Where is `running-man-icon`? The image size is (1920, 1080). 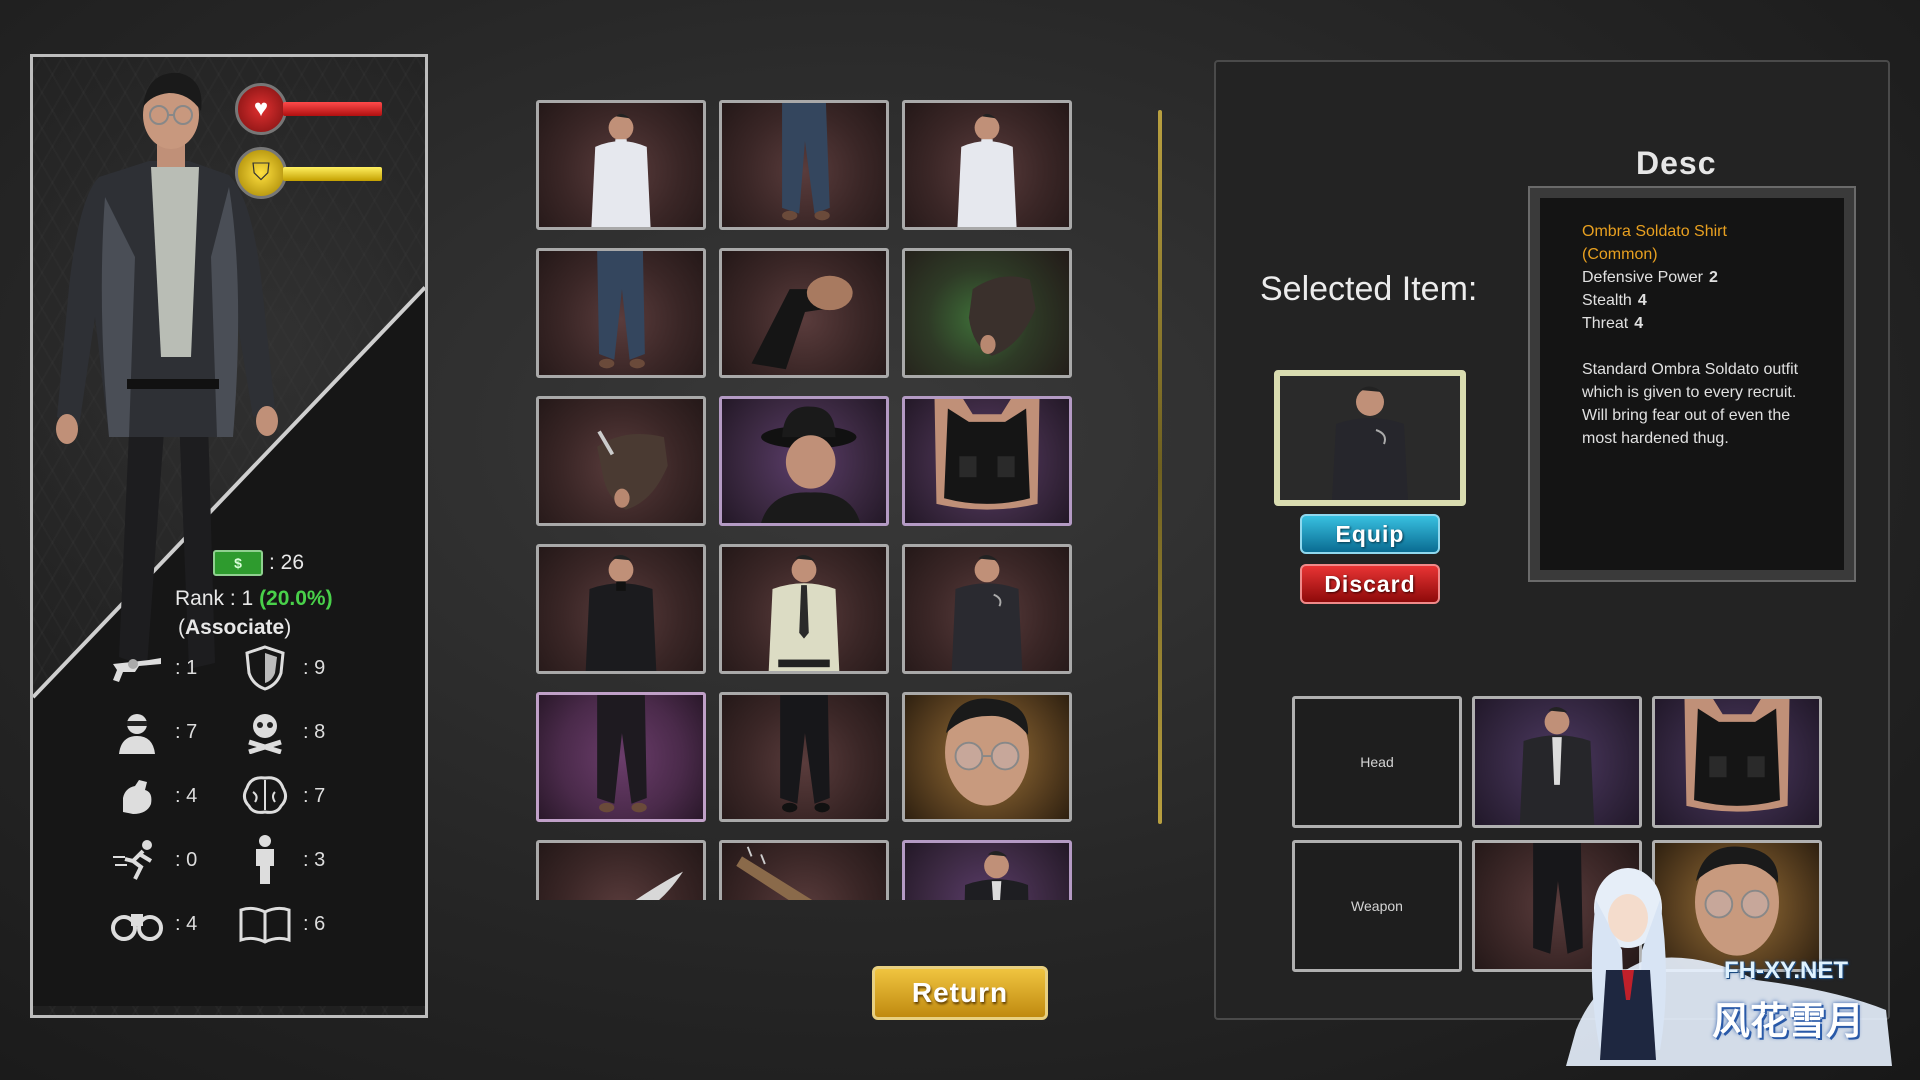
running-man-icon is located at coordinates (137, 860).